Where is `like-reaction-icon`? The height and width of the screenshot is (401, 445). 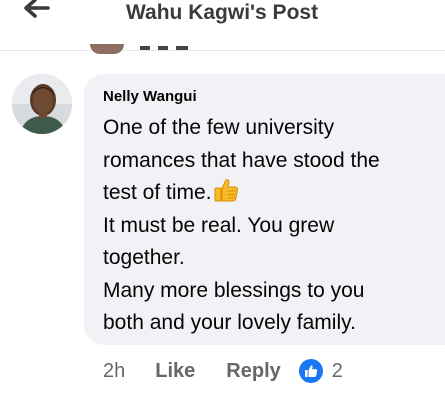
like-reaction-icon is located at coordinates (310, 371).